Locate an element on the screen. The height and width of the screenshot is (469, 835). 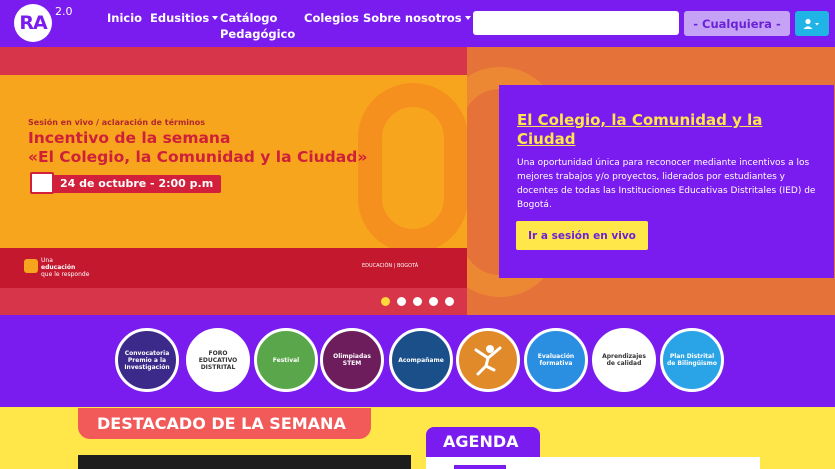
nav-edusitios: Edusitios is located at coordinates (184, 18).